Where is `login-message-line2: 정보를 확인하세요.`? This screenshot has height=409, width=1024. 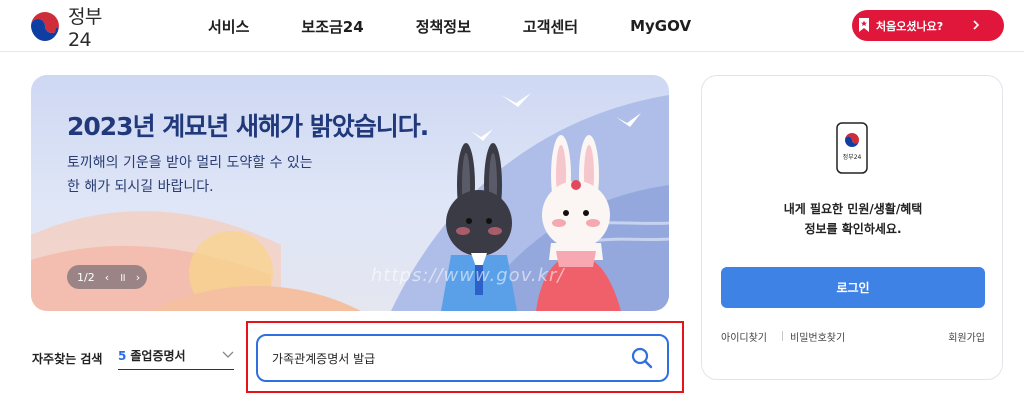
login-message-line2: 정보를 확인하세요. is located at coordinates (853, 229).